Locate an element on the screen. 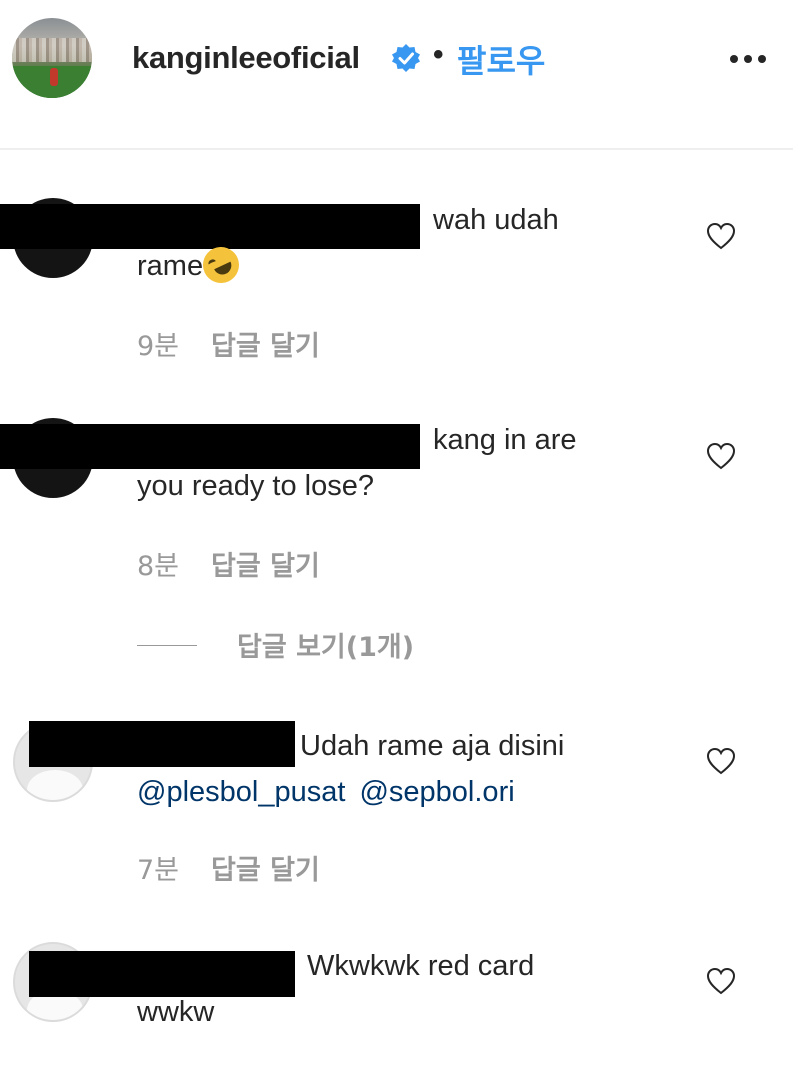 Image resolution: width=793 pixels, height=1073 pixels. avatar-placeholder-body is located at coordinates (55, 785).